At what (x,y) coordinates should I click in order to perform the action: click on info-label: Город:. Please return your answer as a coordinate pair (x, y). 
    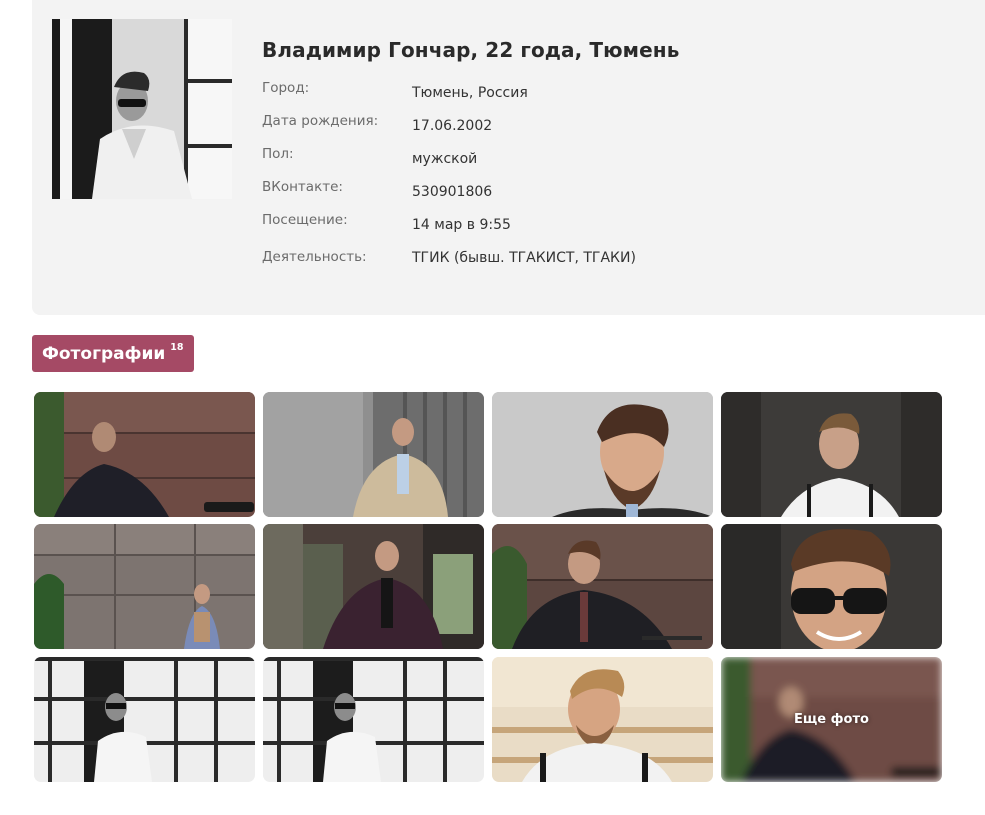
    Looking at the image, I should click on (286, 88).